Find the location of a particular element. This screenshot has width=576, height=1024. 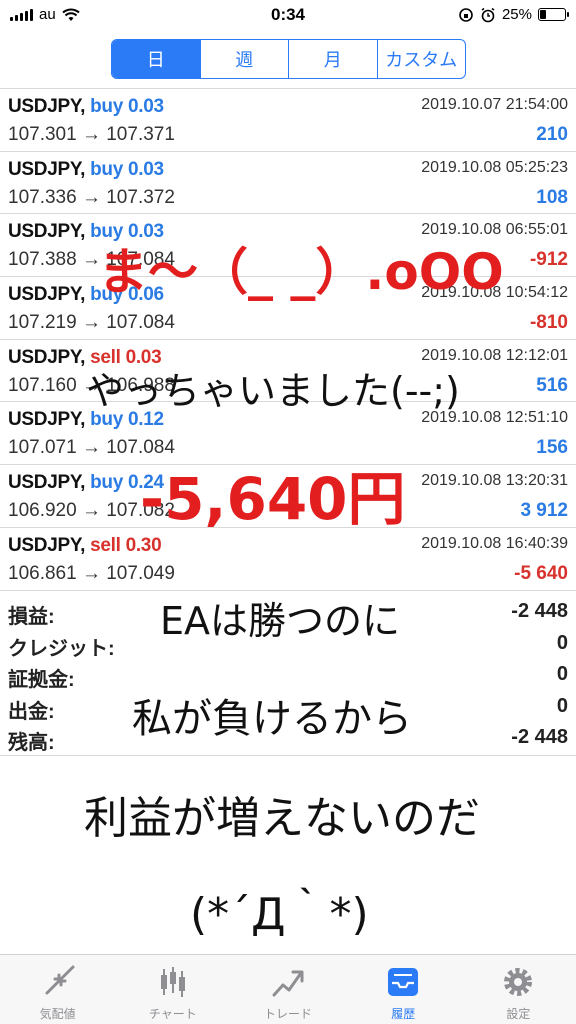

deal-symbol: USDJPY, buy 0.06 is located at coordinates (86, 295).